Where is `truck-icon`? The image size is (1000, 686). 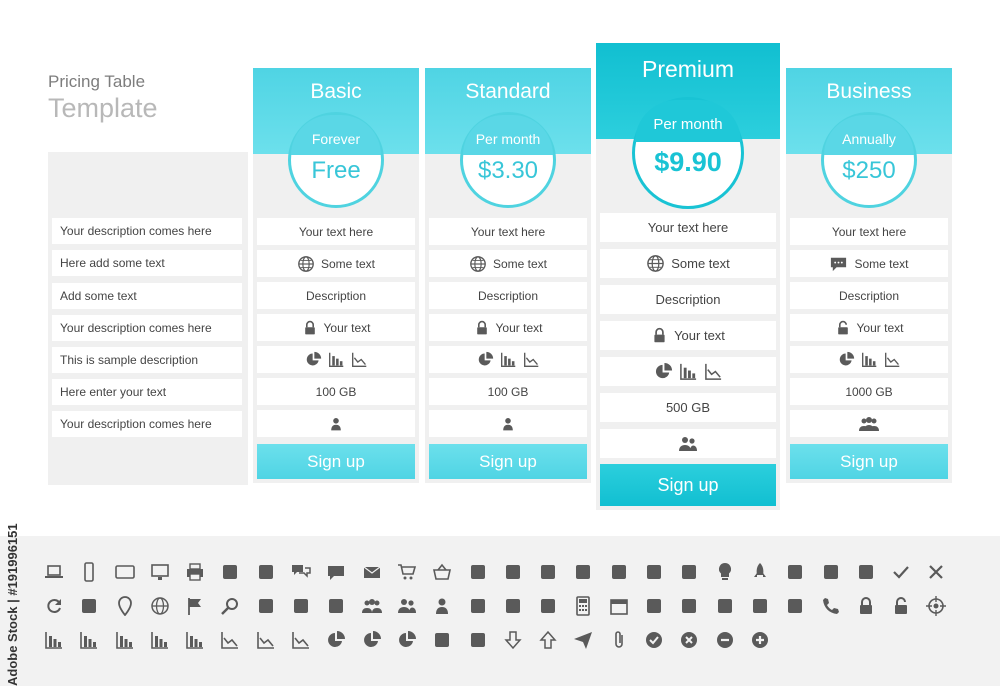 truck-icon is located at coordinates (619, 572).